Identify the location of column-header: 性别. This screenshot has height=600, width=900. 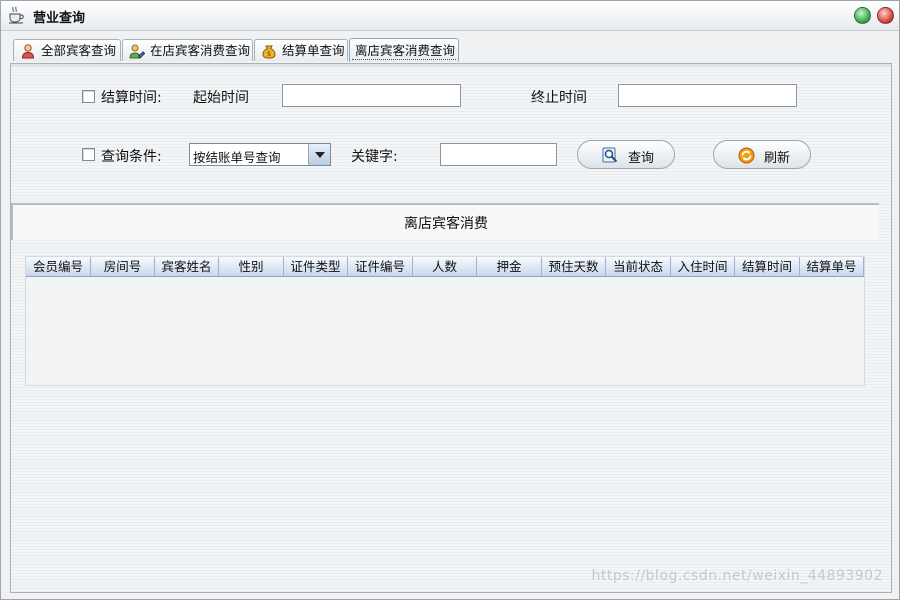
(251, 267).